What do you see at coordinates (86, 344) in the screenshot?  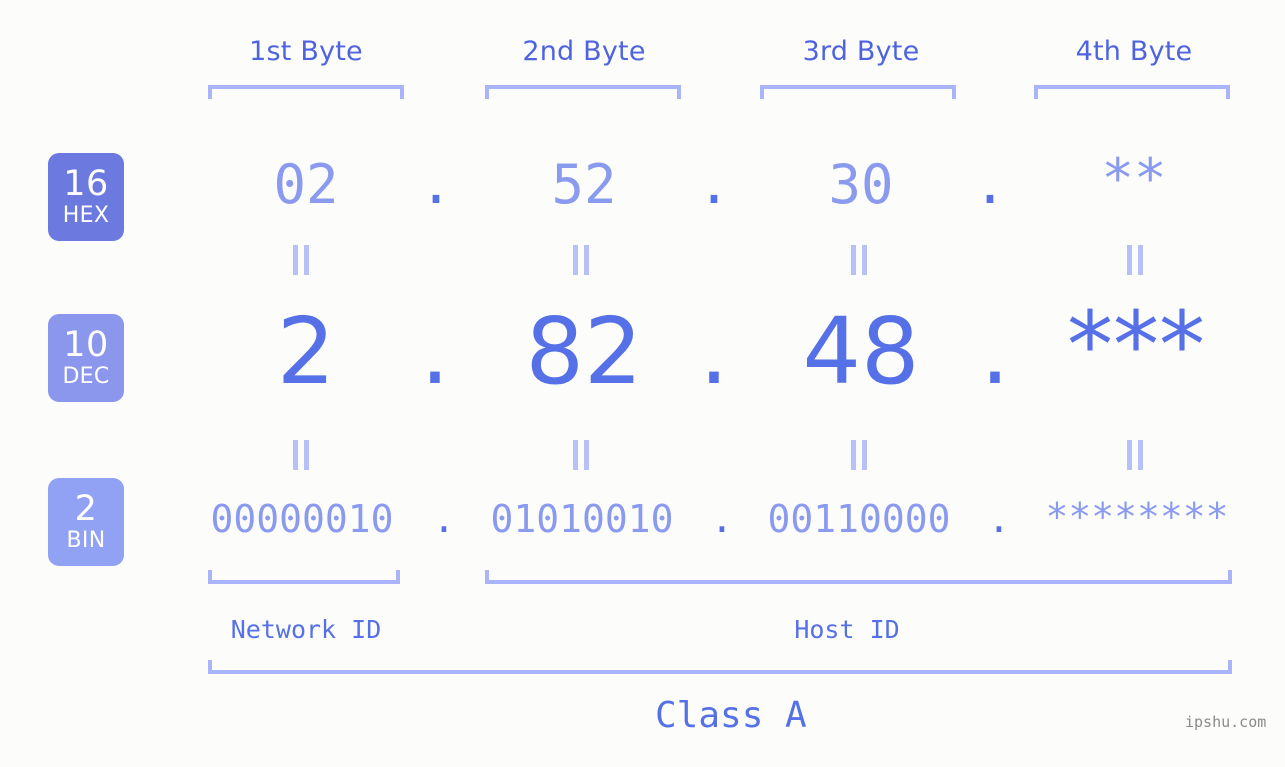 I see `base-badge-dec-number: 10` at bounding box center [86, 344].